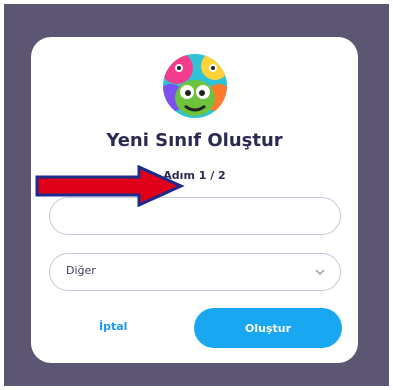 The height and width of the screenshot is (390, 393). I want to click on cancel-button: İptal, so click(113, 326).